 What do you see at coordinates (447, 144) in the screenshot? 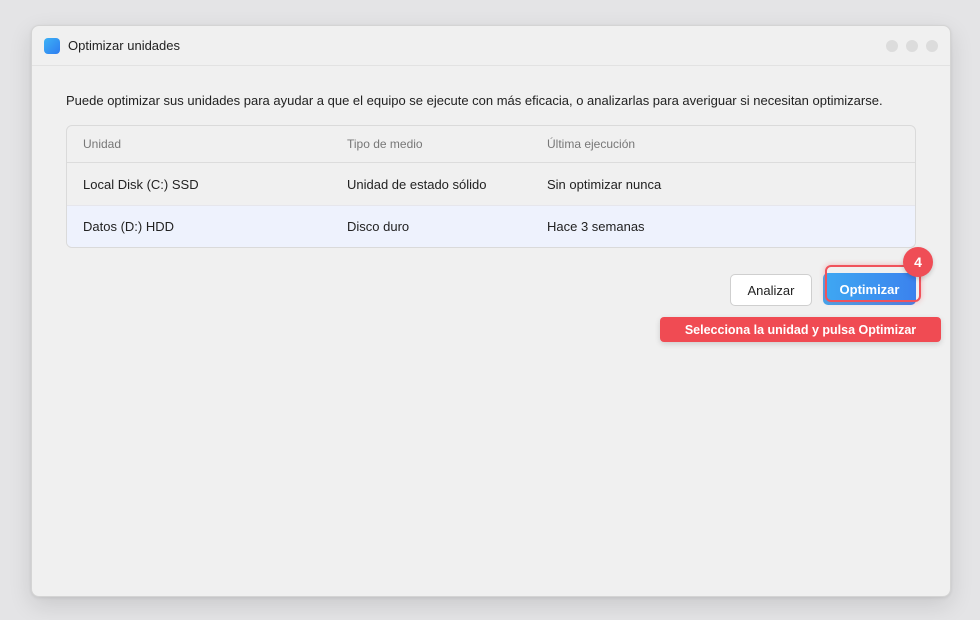
I see `column-header-tipo: Tipo de medio` at bounding box center [447, 144].